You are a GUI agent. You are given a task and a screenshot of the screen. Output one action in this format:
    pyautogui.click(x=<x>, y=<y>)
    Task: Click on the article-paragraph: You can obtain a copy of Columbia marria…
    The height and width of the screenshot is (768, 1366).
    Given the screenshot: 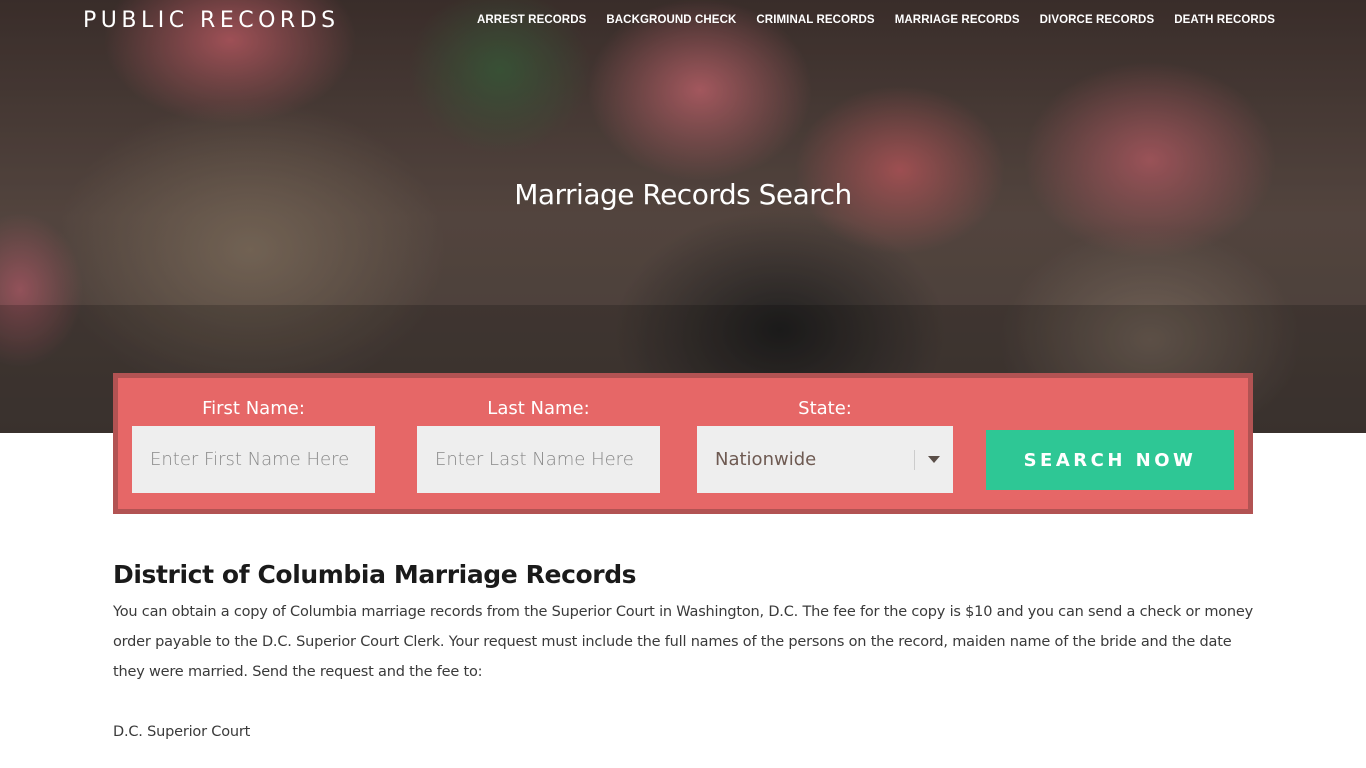 What is the action you would take?
    pyautogui.click(x=683, y=642)
    